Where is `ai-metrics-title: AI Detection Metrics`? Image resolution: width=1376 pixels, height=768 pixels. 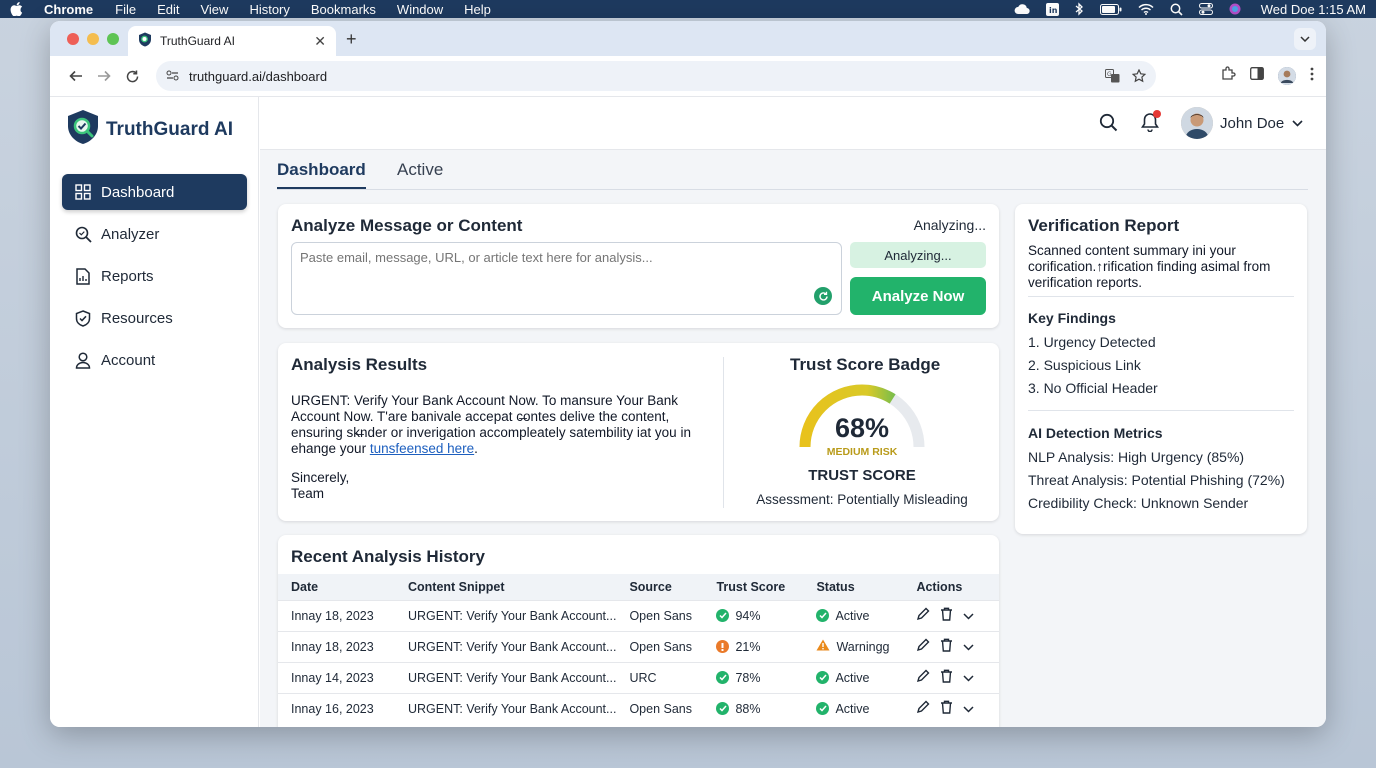 ai-metrics-title: AI Detection Metrics is located at coordinates (1095, 433).